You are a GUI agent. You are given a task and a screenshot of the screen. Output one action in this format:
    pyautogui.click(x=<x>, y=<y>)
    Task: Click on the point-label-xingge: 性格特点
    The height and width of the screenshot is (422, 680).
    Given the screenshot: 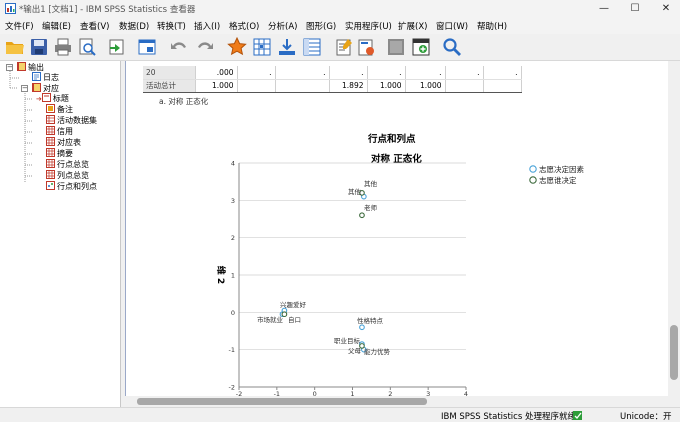 What is the action you would take?
    pyautogui.click(x=370, y=320)
    